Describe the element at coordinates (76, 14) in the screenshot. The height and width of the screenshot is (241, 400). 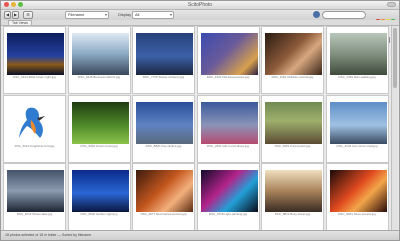
I see `sort-select-value: Filename` at that location.